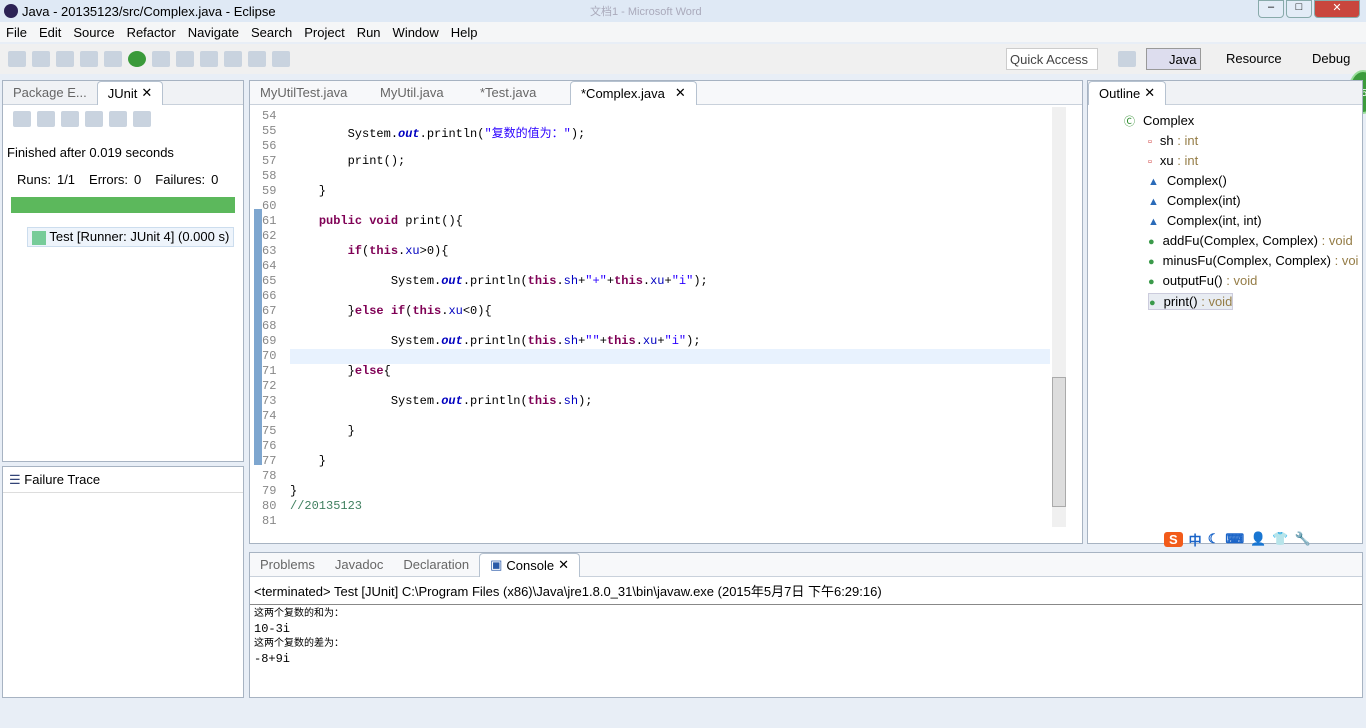 The height and width of the screenshot is (728, 1366). I want to click on save-all-icon, so click(65, 59).